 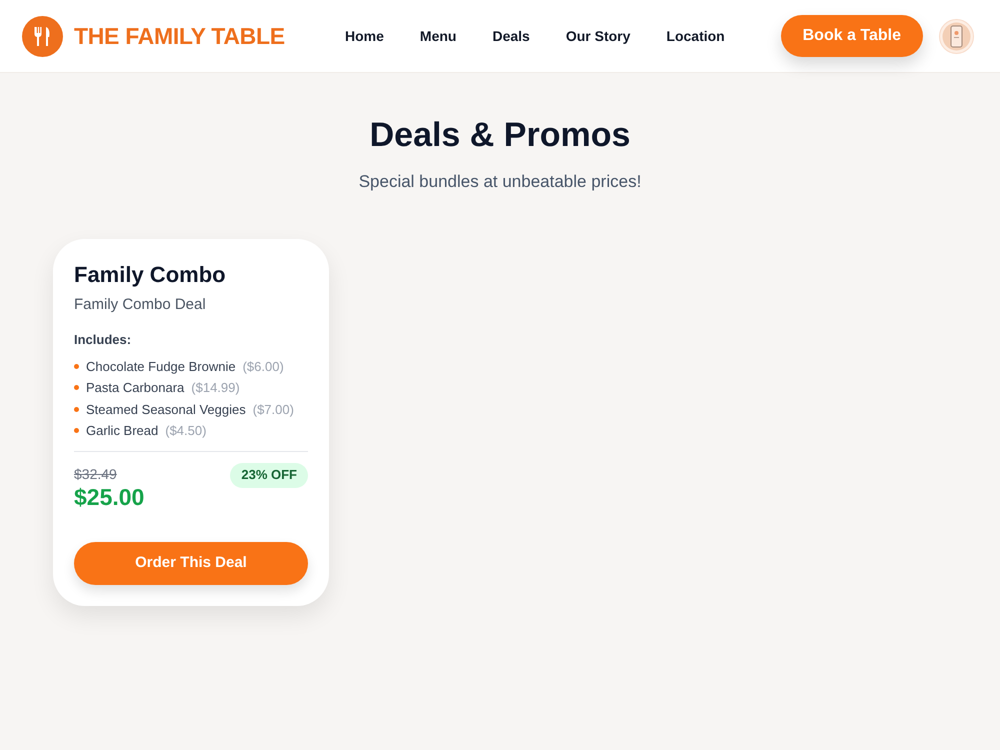 What do you see at coordinates (150, 274) in the screenshot?
I see `deal-title: Family Combo` at bounding box center [150, 274].